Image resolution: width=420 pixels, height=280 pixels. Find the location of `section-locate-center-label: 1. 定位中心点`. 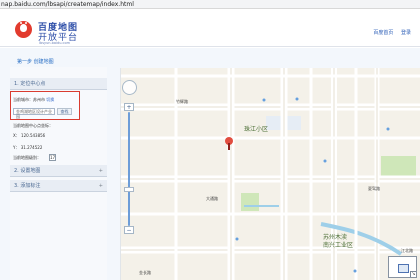

section-locate-center-label: 1. 定位中心点 is located at coordinates (30, 84).